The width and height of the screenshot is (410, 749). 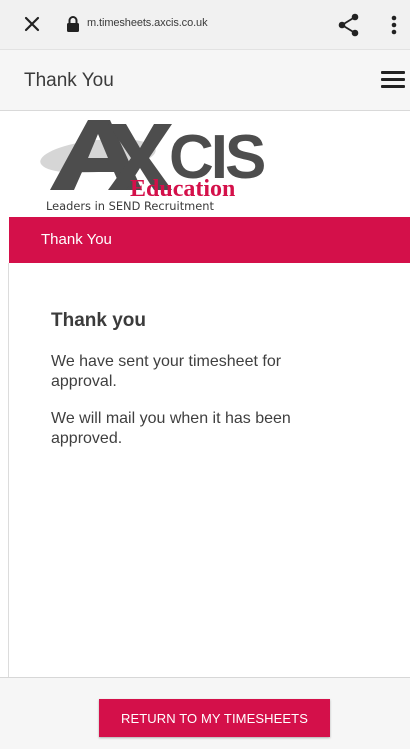 What do you see at coordinates (69, 80) in the screenshot?
I see `page-title: Thank You` at bounding box center [69, 80].